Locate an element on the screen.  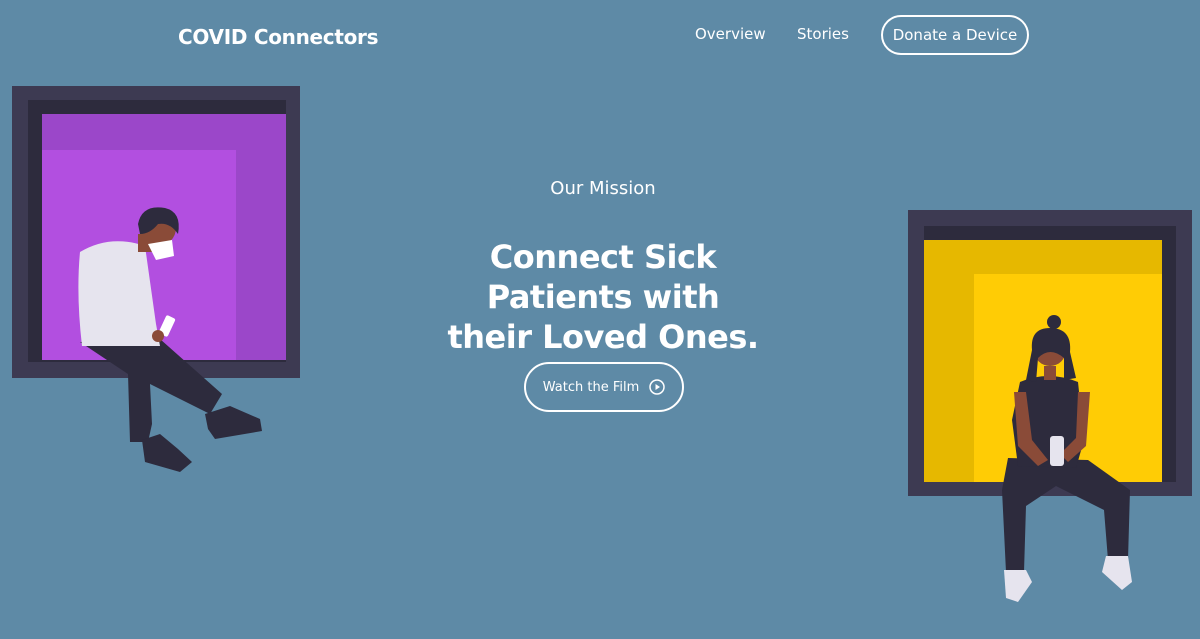
woman-window-illustration is located at coordinates (1050, 406).